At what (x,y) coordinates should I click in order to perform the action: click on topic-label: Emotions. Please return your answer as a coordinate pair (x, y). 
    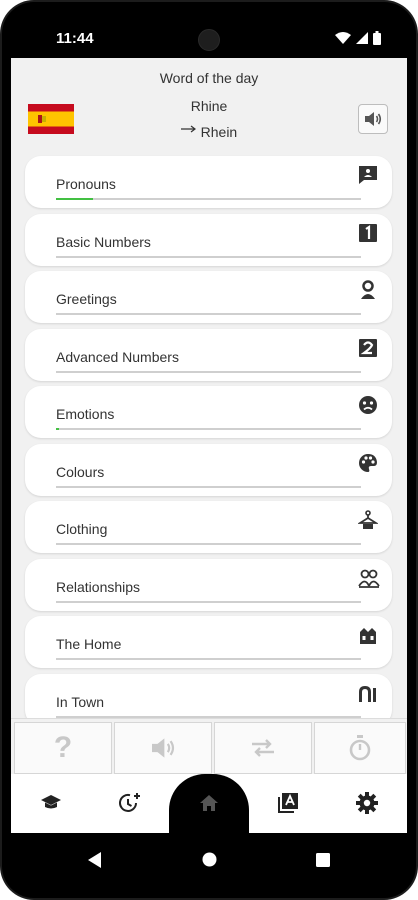
    Looking at the image, I should click on (85, 414).